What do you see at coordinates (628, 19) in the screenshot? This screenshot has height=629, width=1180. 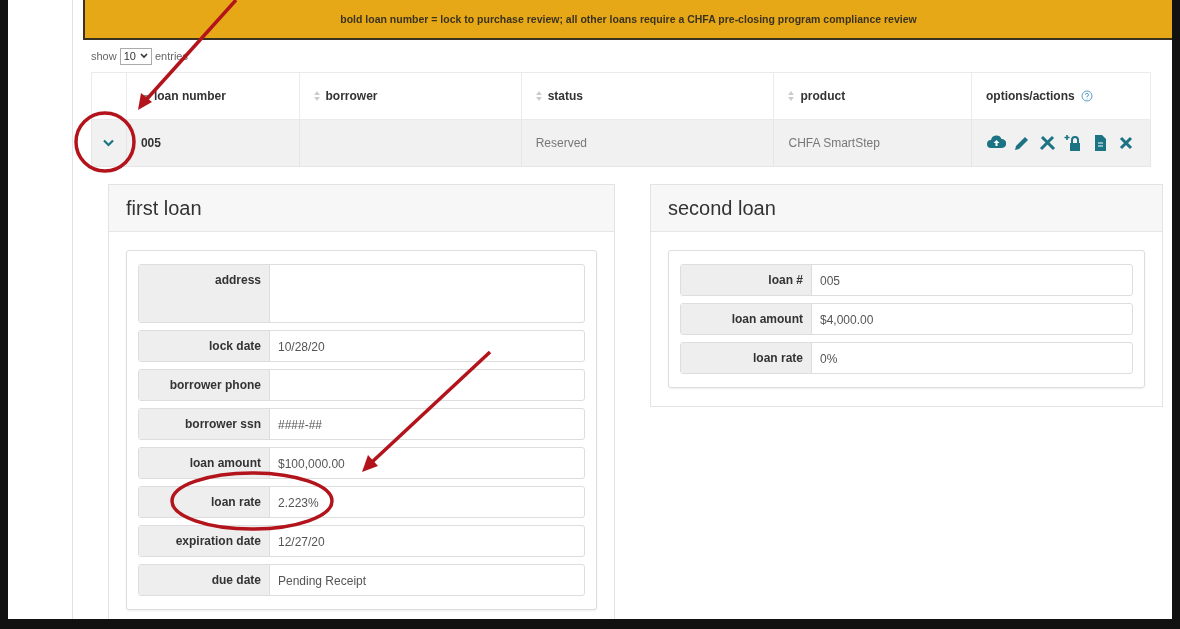 I see `banner-text: bold loan number = lock to purchase review; all other loans require a CHFA pre-closing program compliance review` at bounding box center [628, 19].